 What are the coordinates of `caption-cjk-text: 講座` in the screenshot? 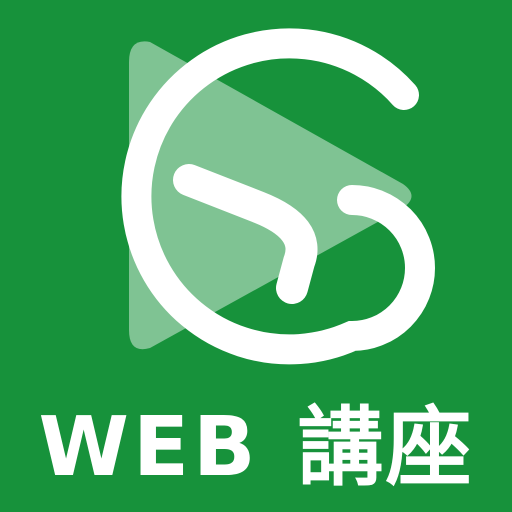 It's located at (385, 448).